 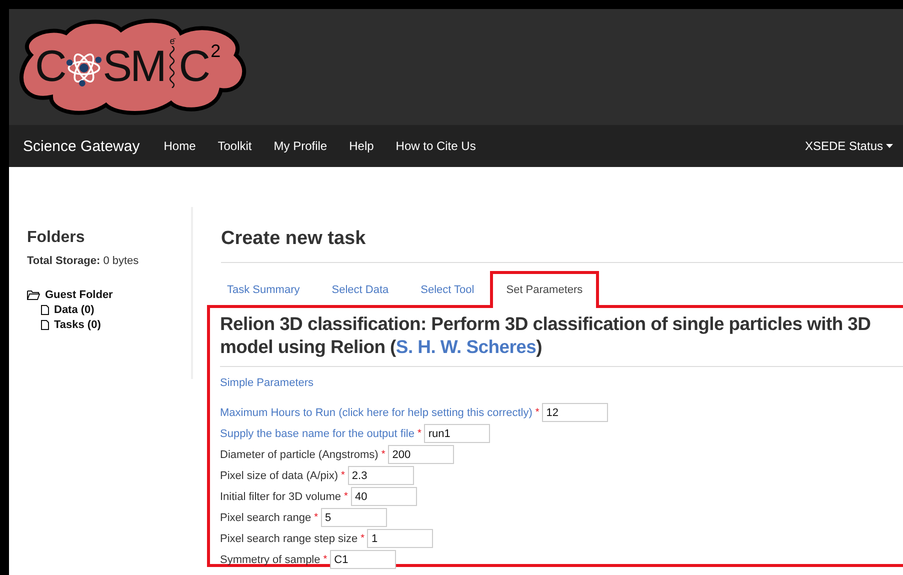 What do you see at coordinates (317, 434) in the screenshot?
I see `parameter-link: Supply the base name for the output file` at bounding box center [317, 434].